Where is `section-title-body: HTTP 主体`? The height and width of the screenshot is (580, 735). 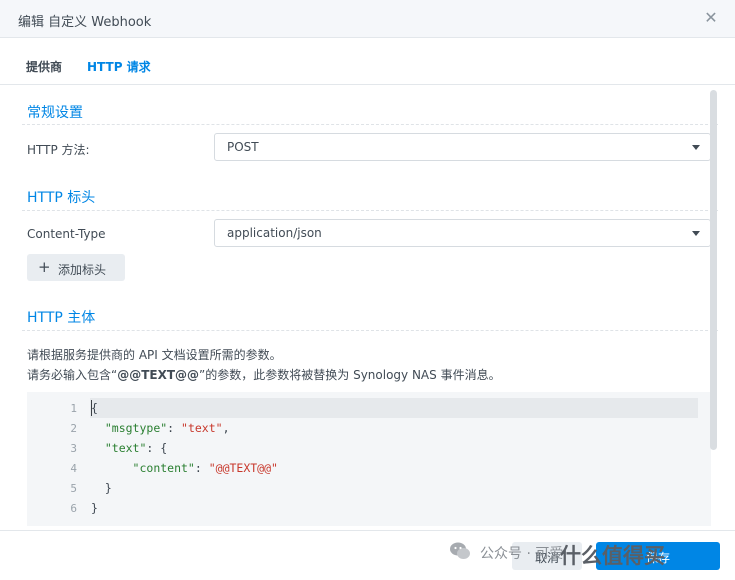 section-title-body: HTTP 主体 is located at coordinates (61, 318).